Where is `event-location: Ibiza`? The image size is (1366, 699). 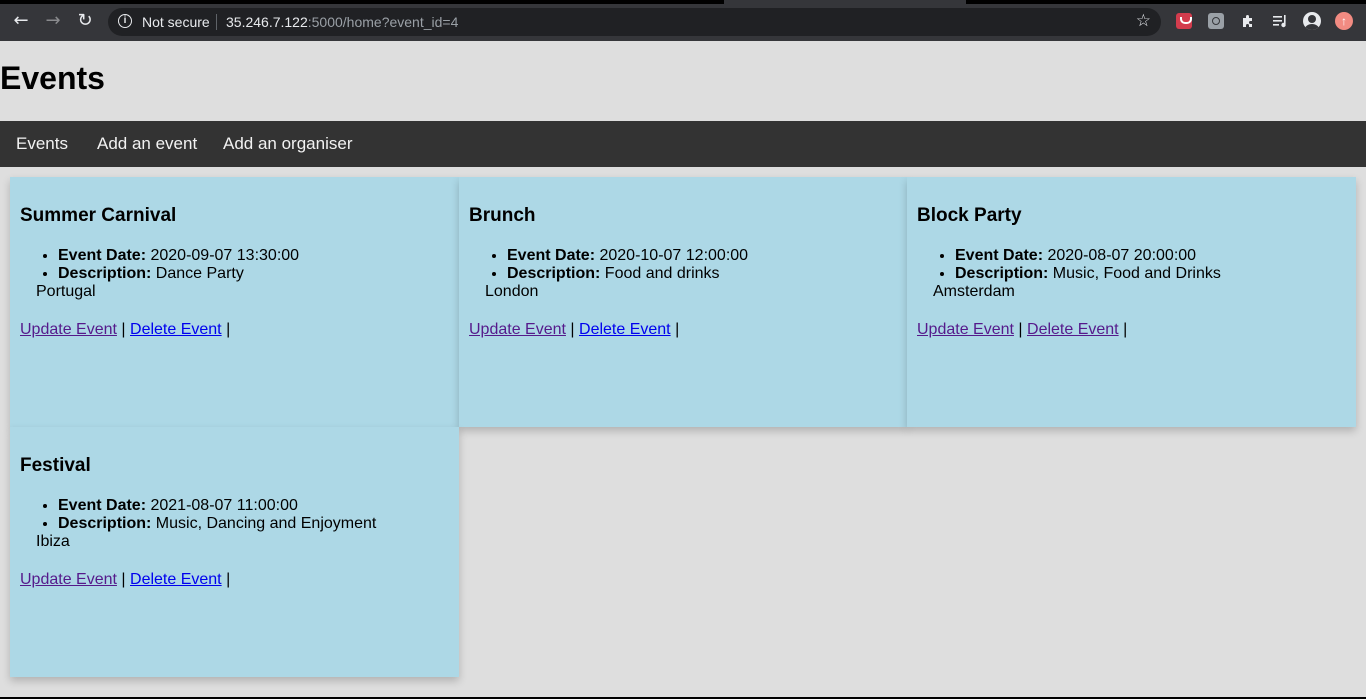 event-location: Ibiza is located at coordinates (53, 541).